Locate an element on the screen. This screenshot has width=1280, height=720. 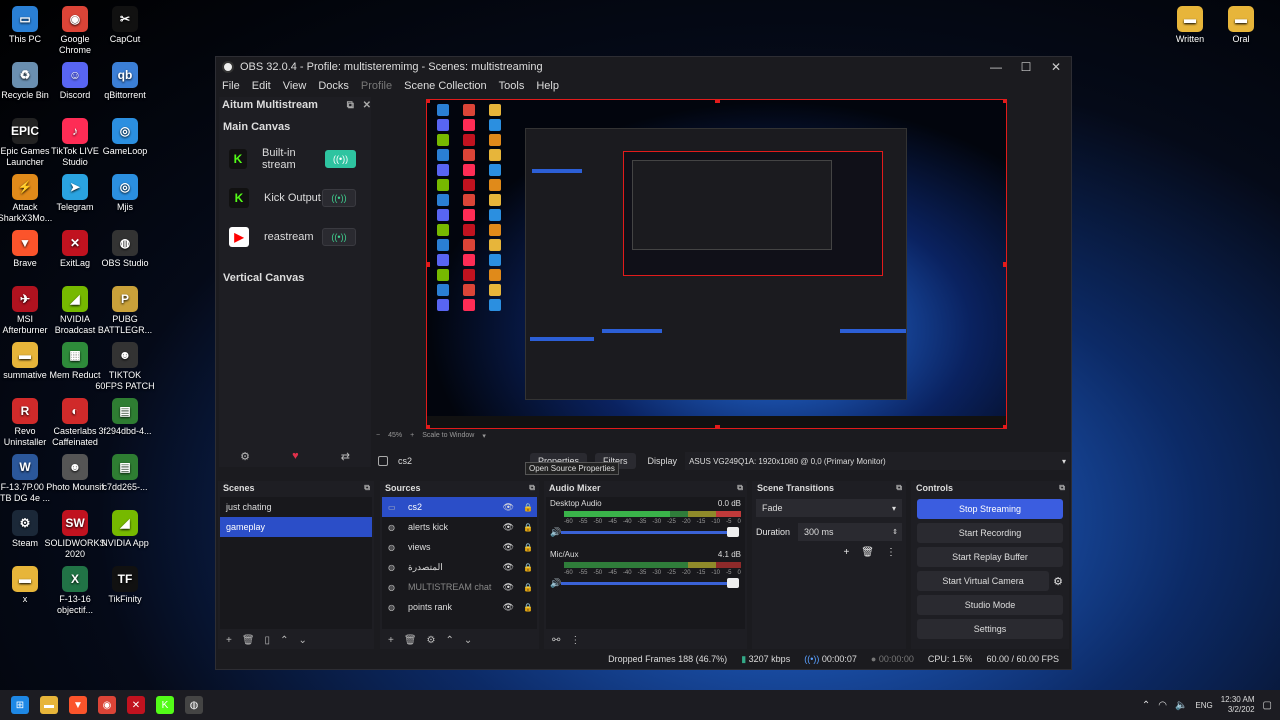
transition-select: Fade ▾ is located at coordinates (829, 508).